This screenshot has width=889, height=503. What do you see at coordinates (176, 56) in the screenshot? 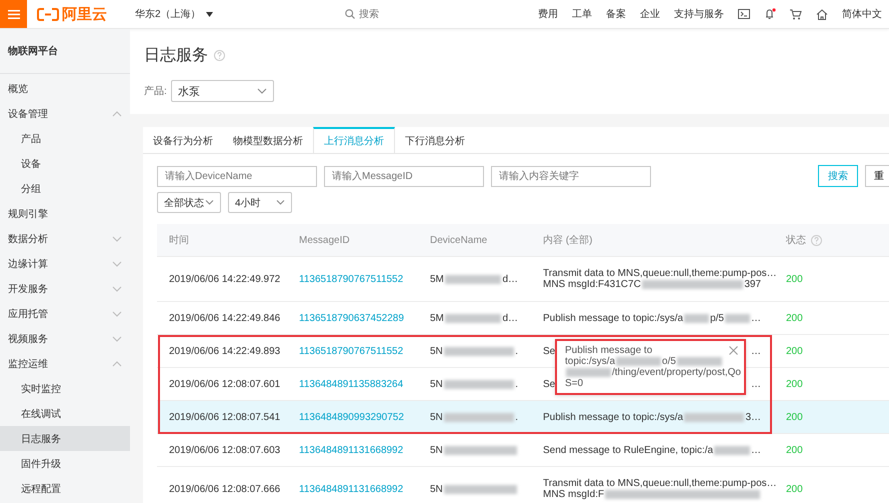
I see `page-title: 日志服务` at bounding box center [176, 56].